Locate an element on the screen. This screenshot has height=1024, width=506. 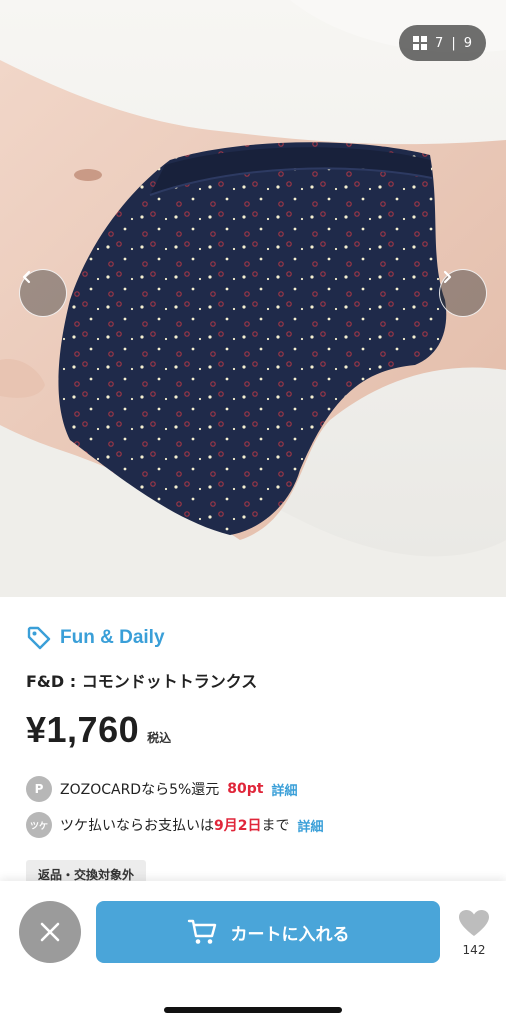
tsuke-payment-row: ツケ ツケ払いならお支払いは9月2日まで 詳細 is located at coordinates (256, 825).